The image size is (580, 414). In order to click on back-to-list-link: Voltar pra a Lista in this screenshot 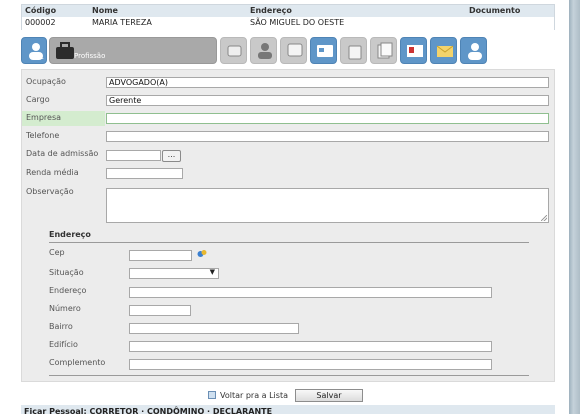, I will do `click(248, 395)`.